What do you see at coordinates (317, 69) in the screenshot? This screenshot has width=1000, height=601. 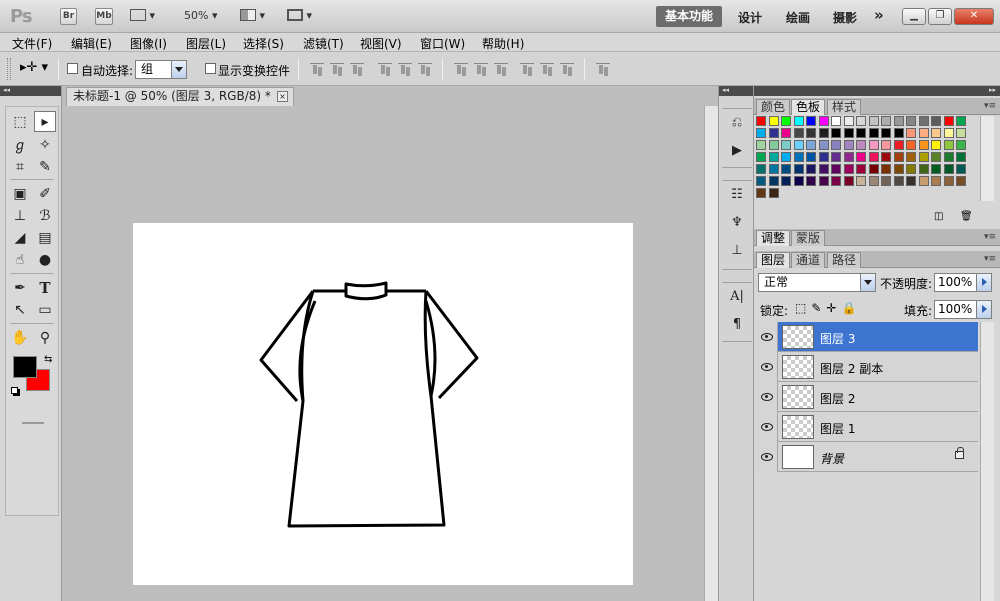 I see `align-top-icon` at bounding box center [317, 69].